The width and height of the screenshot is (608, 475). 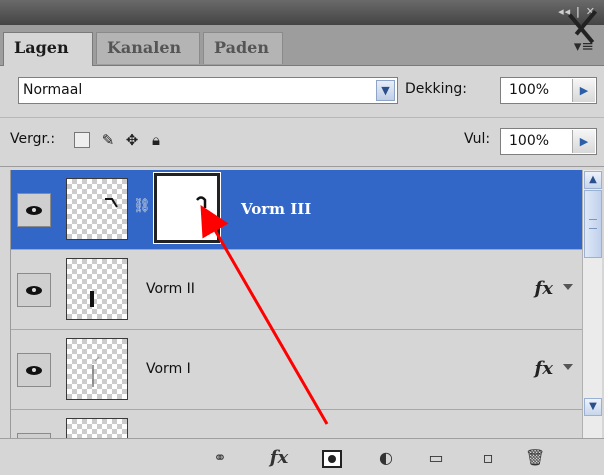 I want to click on mask-link-icon: ⛓, so click(x=142, y=206).